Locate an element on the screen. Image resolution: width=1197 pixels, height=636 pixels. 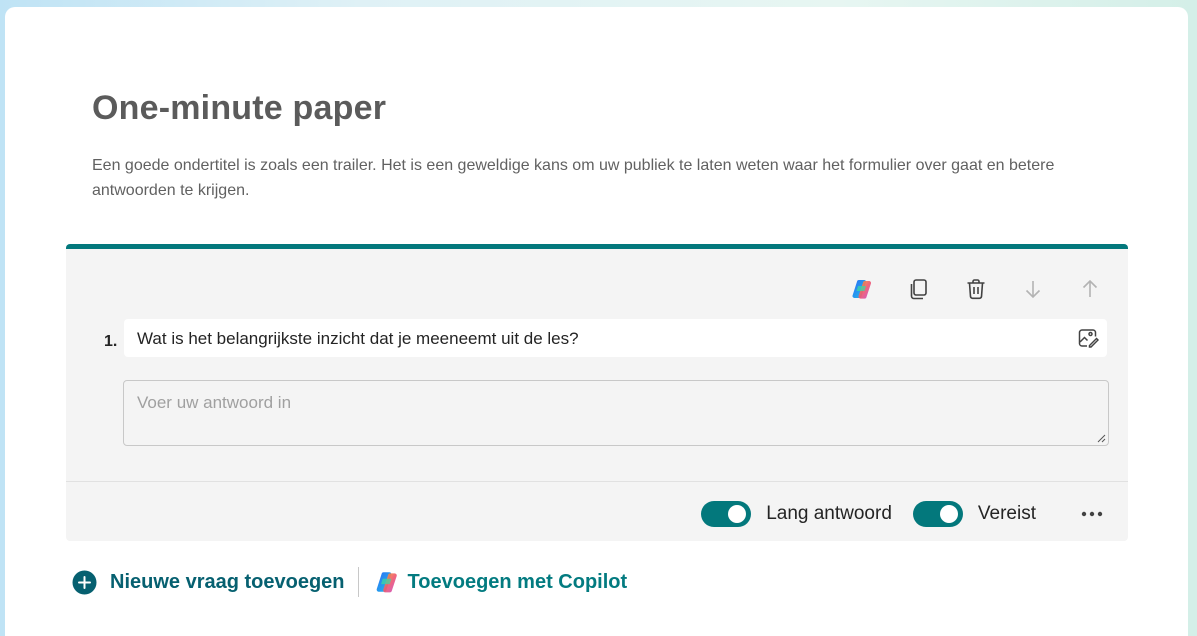
long-answer-toggle is located at coordinates (726, 514).